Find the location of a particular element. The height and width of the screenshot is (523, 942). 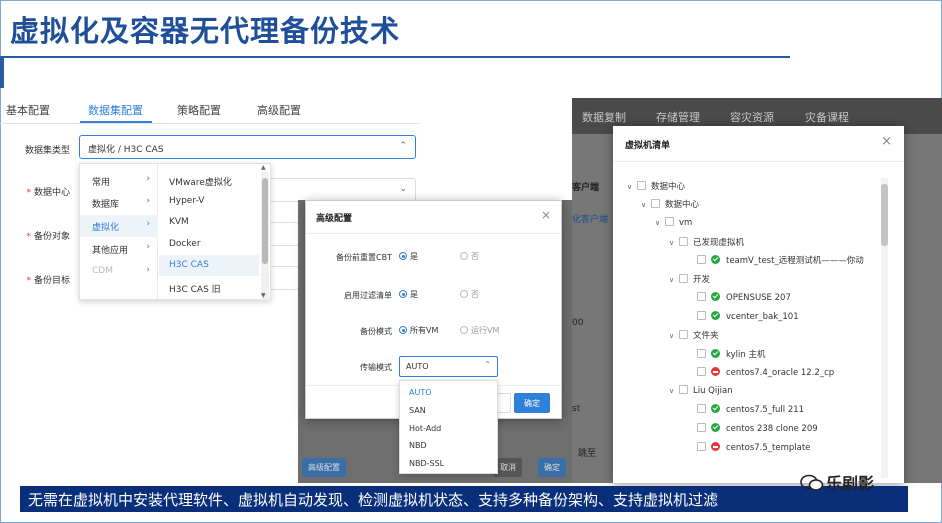

watermark: 乐剧影 is located at coordinates (837, 482).